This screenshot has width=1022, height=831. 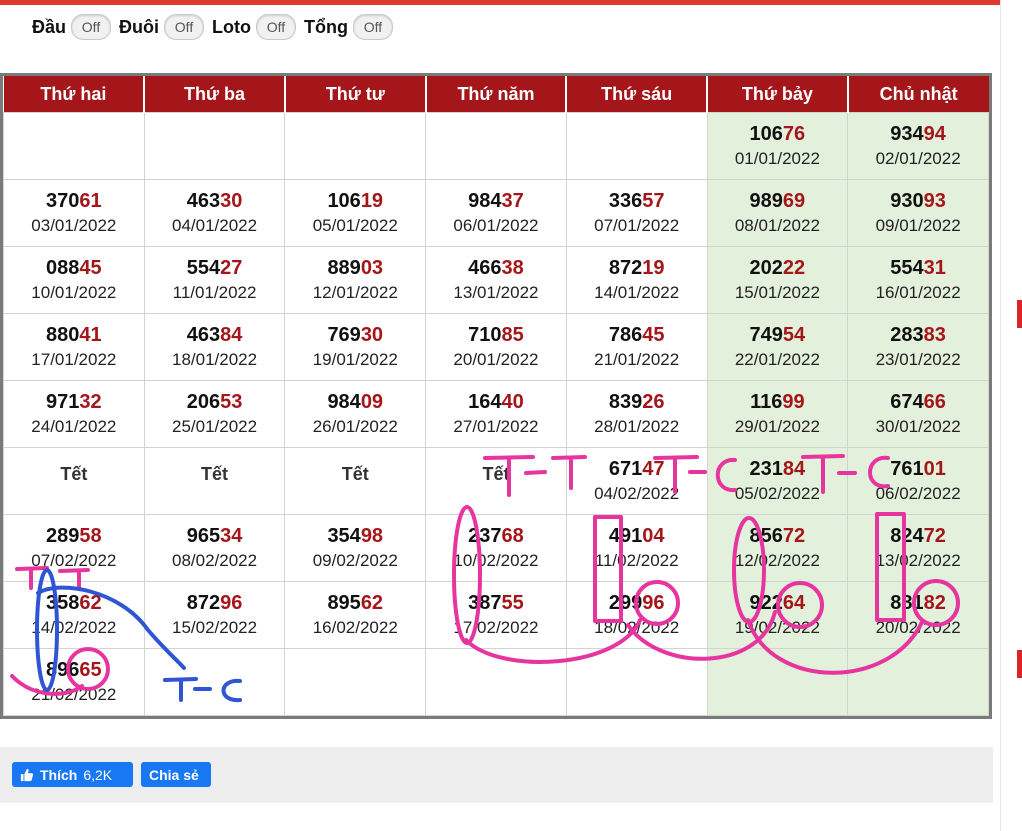 I want to click on holiday-label: Tết, so click(x=215, y=473).